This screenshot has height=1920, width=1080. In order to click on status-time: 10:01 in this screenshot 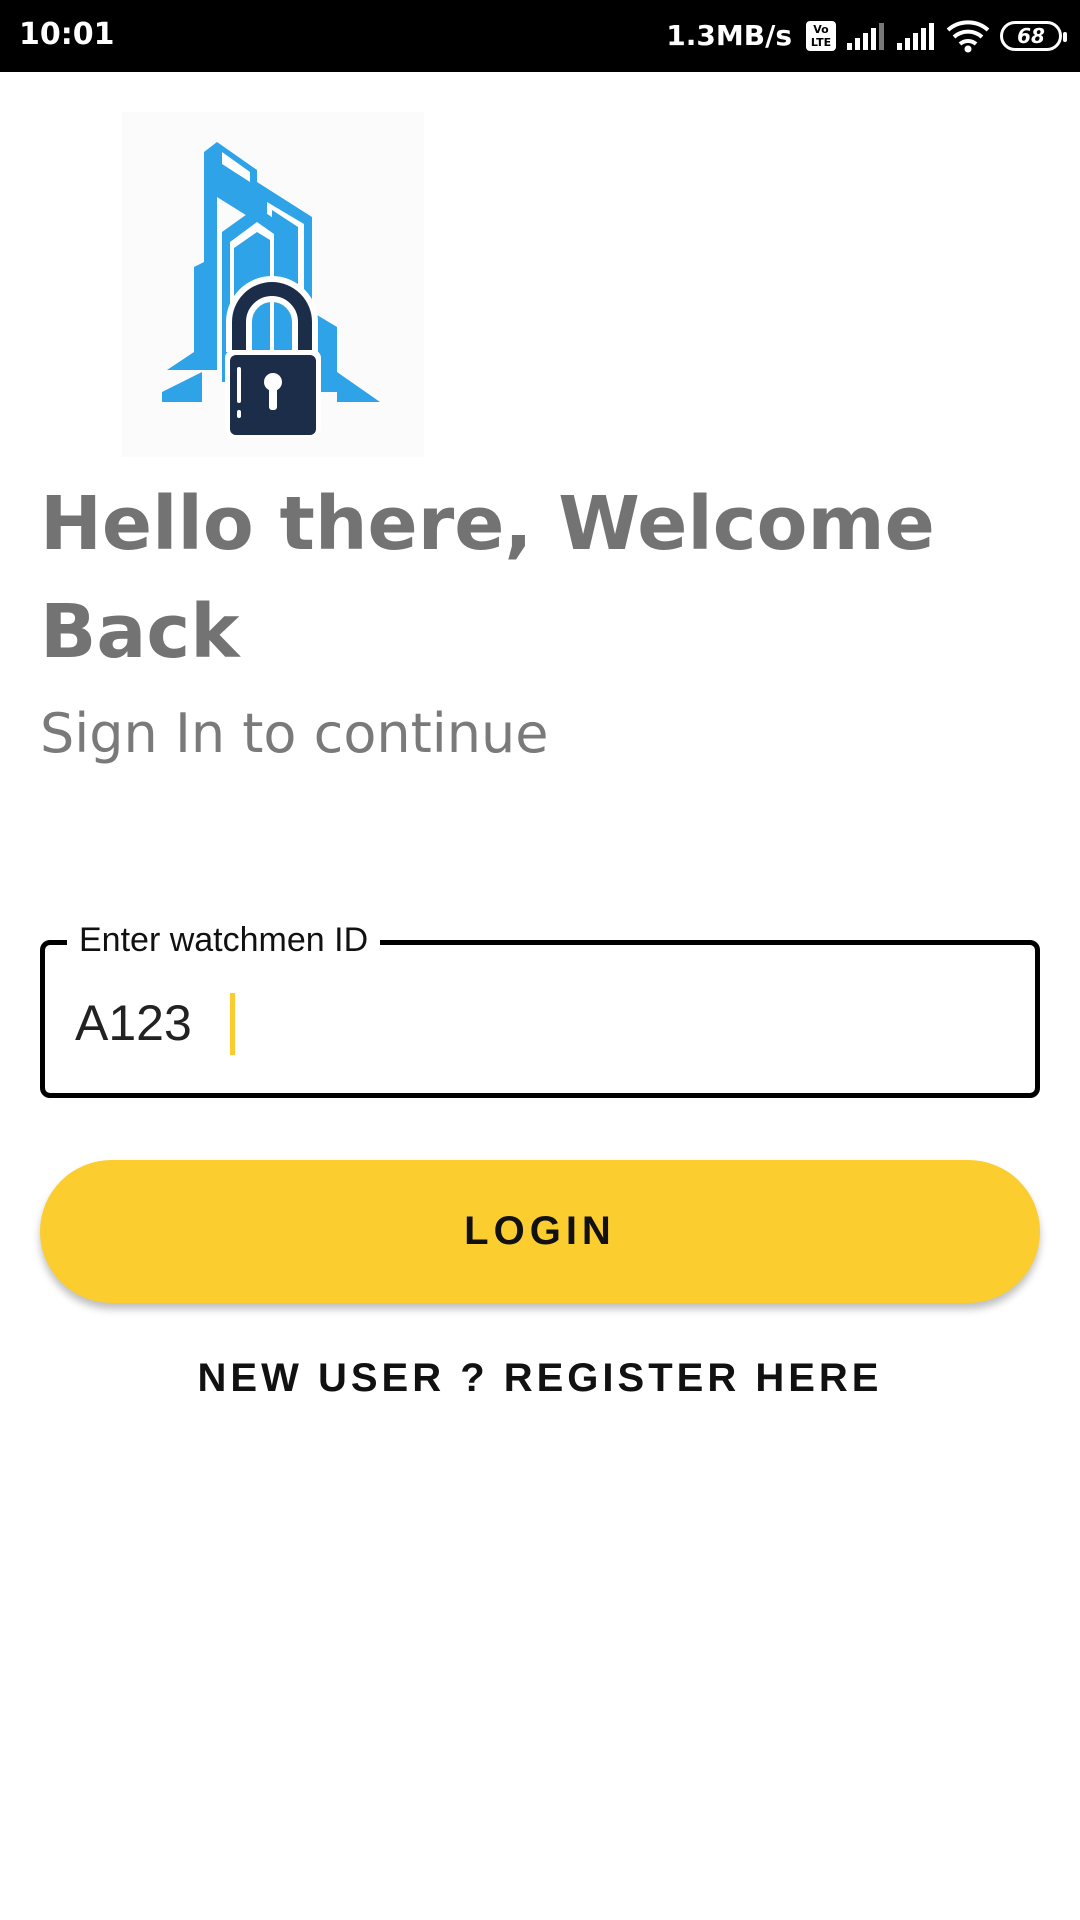, I will do `click(67, 34)`.